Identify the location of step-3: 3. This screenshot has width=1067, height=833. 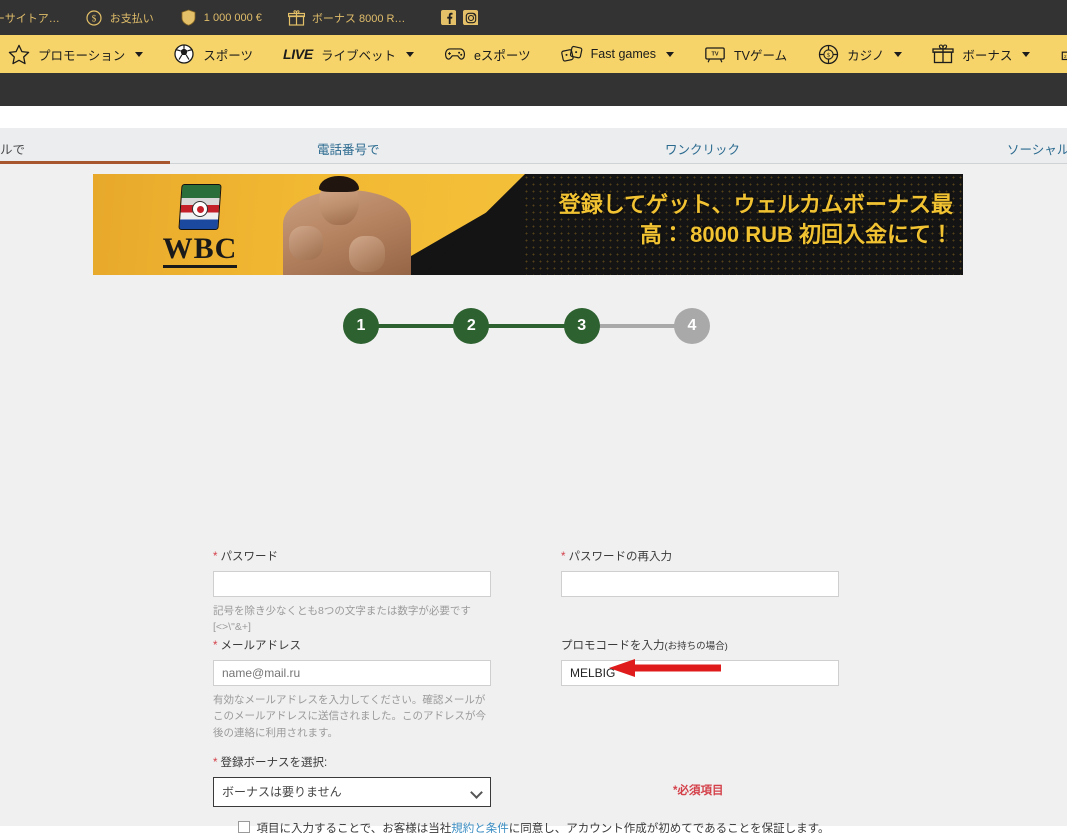
(581, 326).